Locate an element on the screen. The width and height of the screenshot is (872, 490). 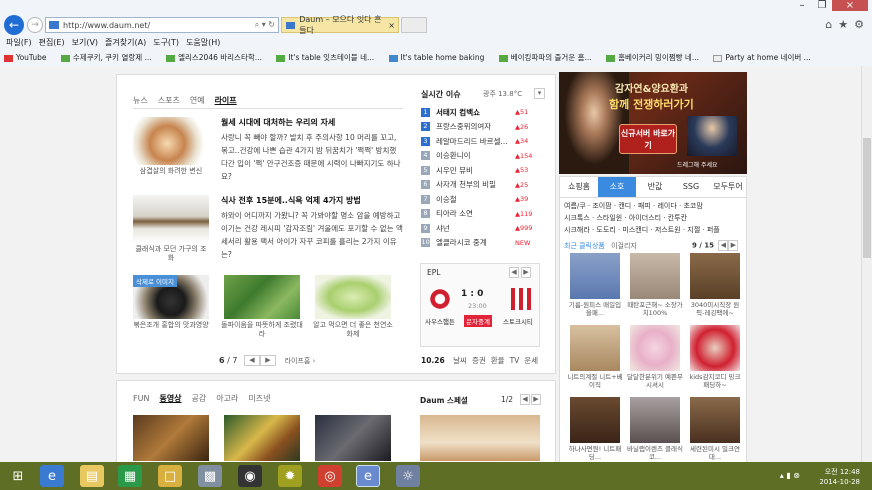
tab-soho: 소호 is located at coordinates (617, 187).